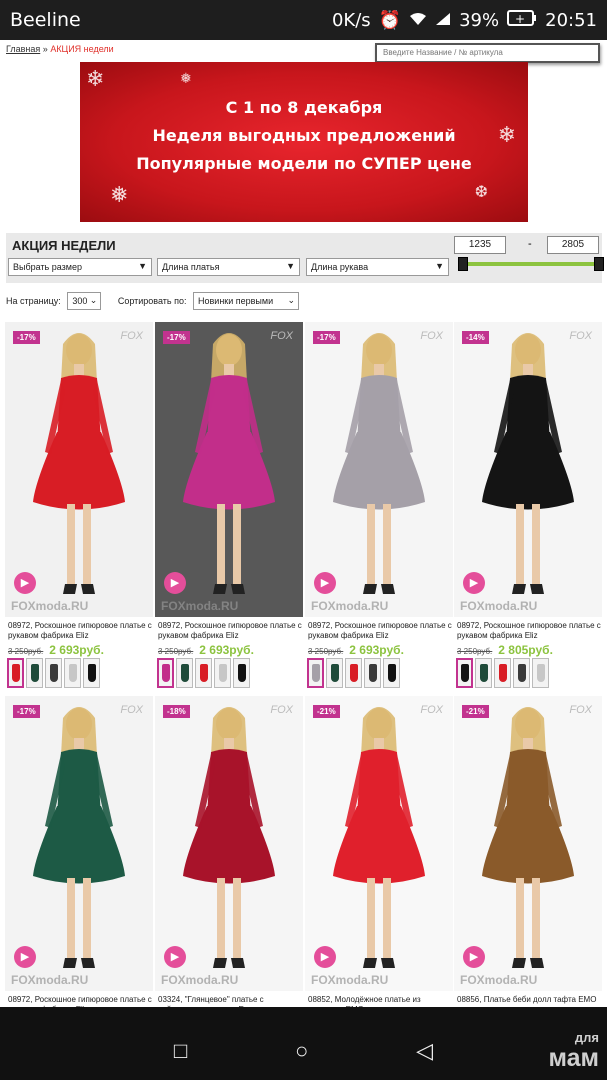 The image size is (607, 1080). What do you see at coordinates (479, 20) in the screenshot?
I see `battery-level: 39%` at bounding box center [479, 20].